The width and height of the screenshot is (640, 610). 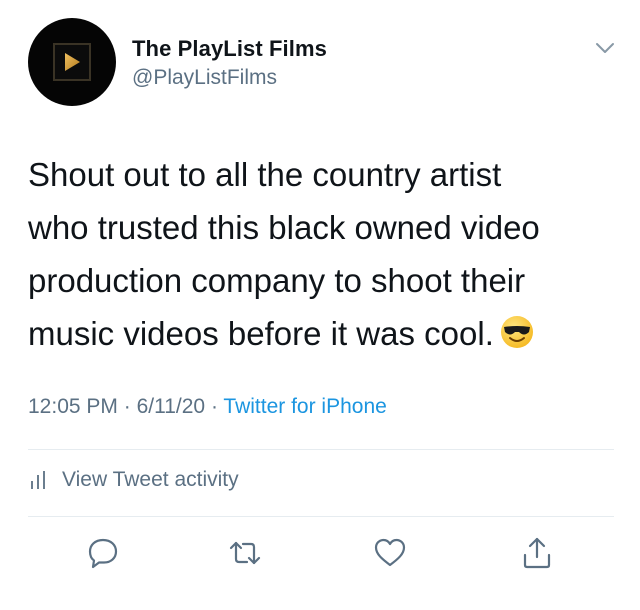 I want to click on speech-bubble-icon, so click(x=103, y=553).